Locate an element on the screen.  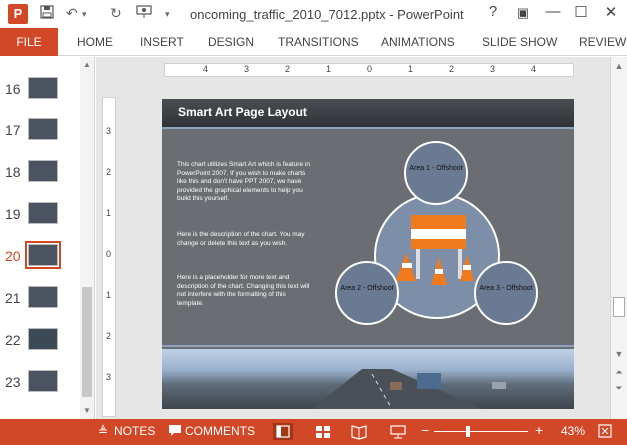
thumbnails-scrollbar: ▲ ▼ is located at coordinates (87, 238).